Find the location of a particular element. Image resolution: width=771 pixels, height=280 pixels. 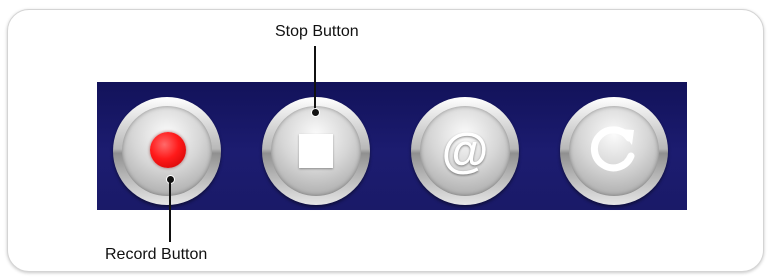

record-button is located at coordinates (167, 151).